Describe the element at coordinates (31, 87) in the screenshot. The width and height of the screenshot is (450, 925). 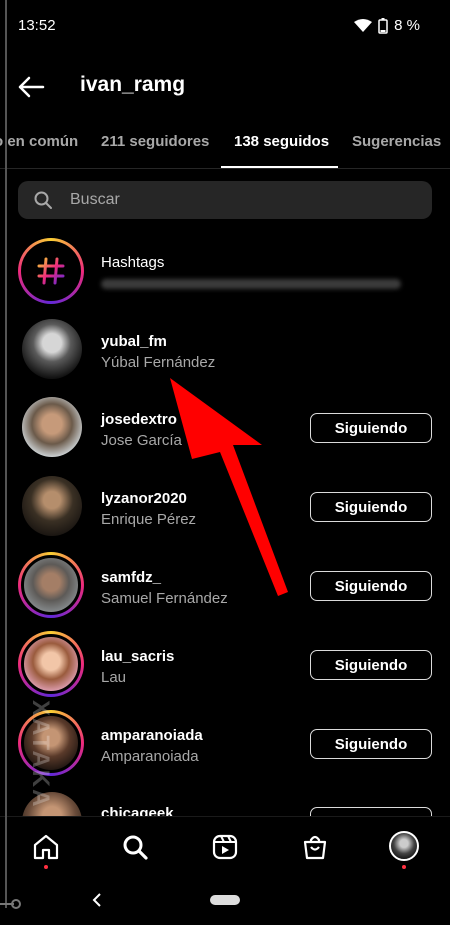
I see `back-arrow-icon` at that location.